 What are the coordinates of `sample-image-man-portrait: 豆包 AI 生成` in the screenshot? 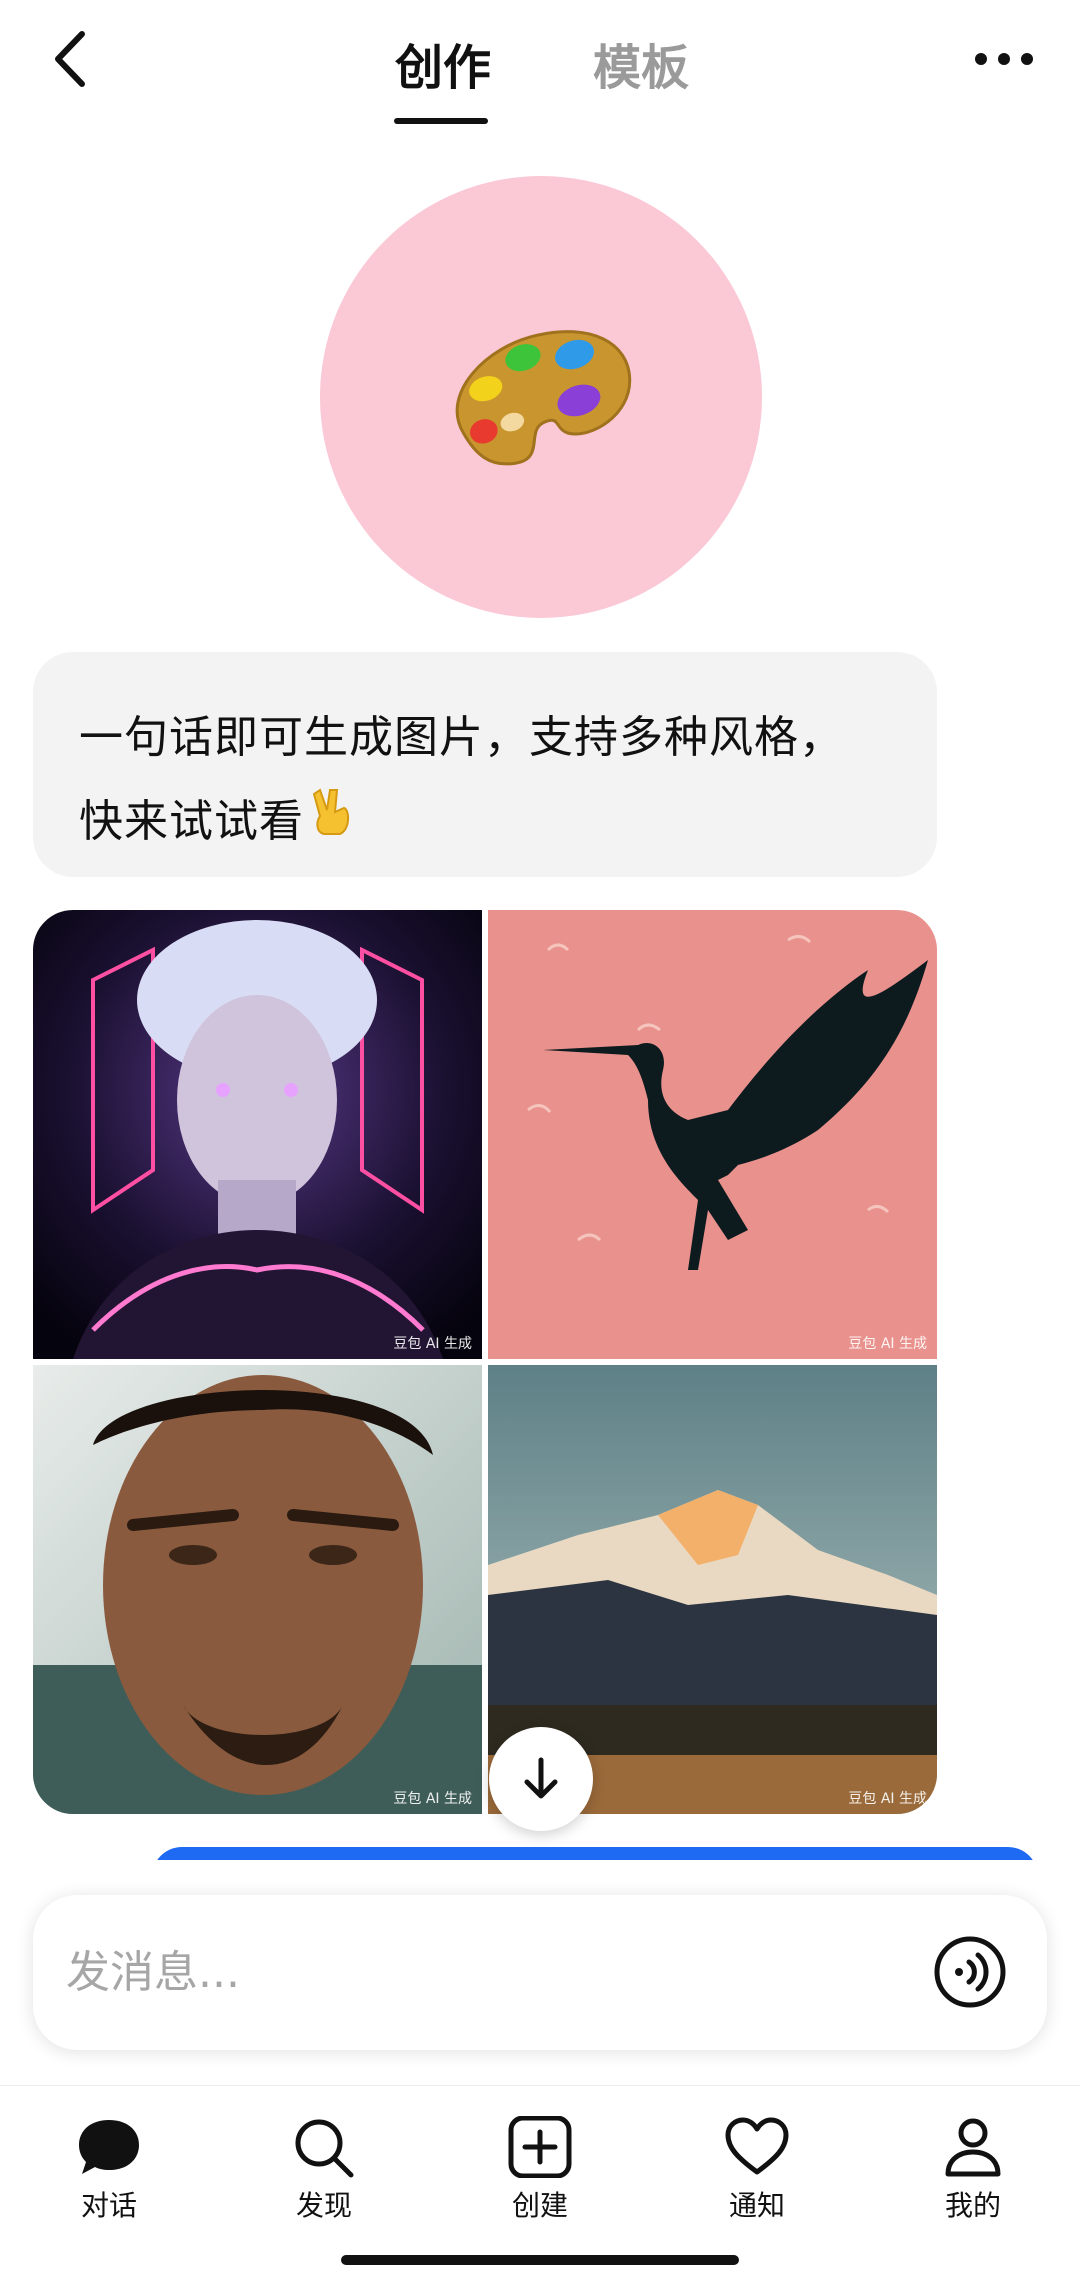 It's located at (257, 1589).